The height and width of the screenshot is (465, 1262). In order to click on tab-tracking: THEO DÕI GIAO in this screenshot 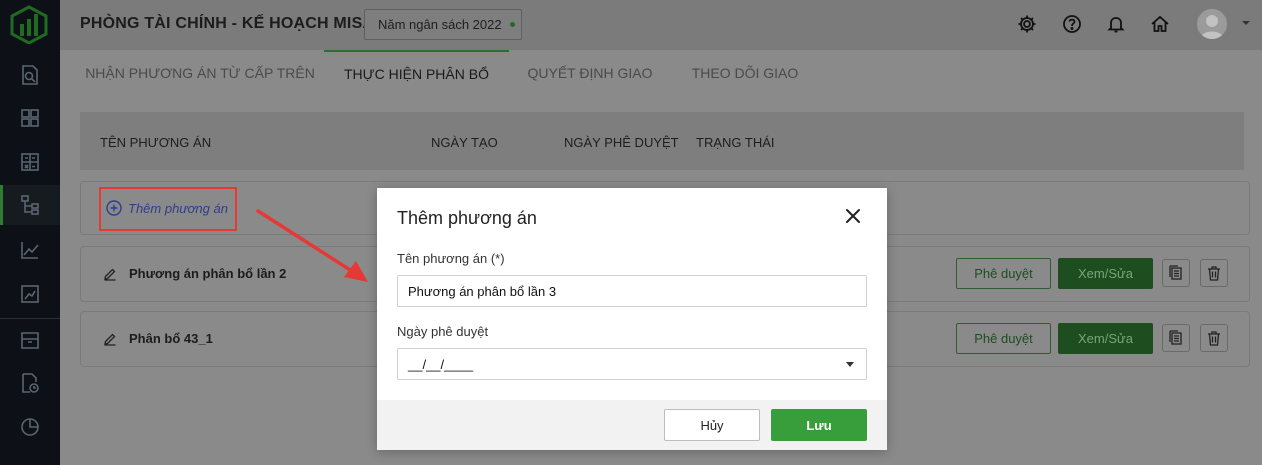, I will do `click(745, 73)`.